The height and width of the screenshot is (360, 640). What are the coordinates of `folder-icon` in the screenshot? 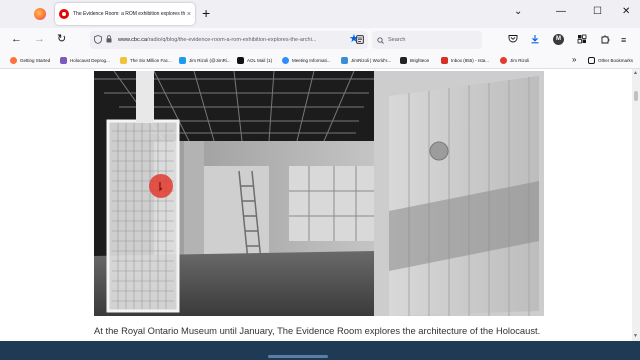 It's located at (591, 60).